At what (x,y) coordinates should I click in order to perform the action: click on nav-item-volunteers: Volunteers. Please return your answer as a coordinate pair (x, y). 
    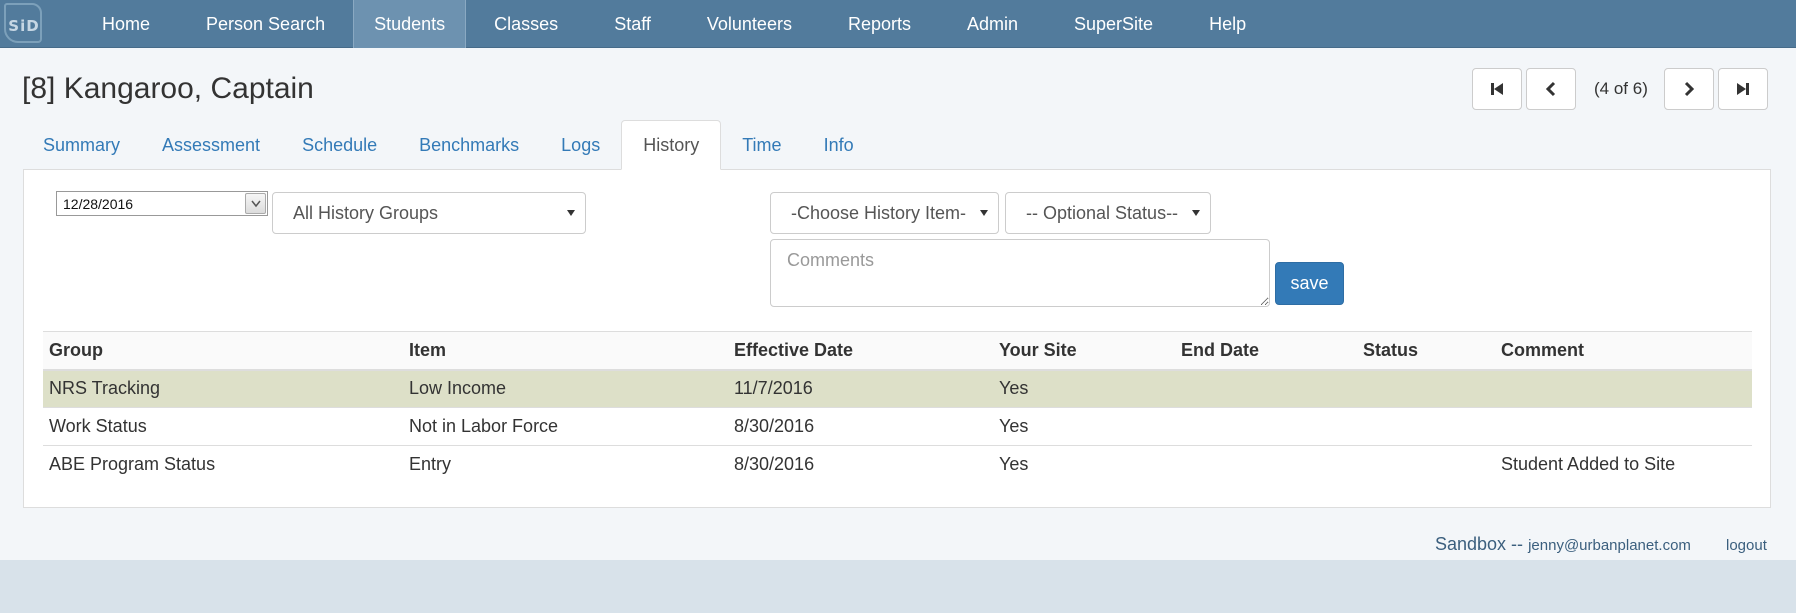
    Looking at the image, I should click on (749, 24).